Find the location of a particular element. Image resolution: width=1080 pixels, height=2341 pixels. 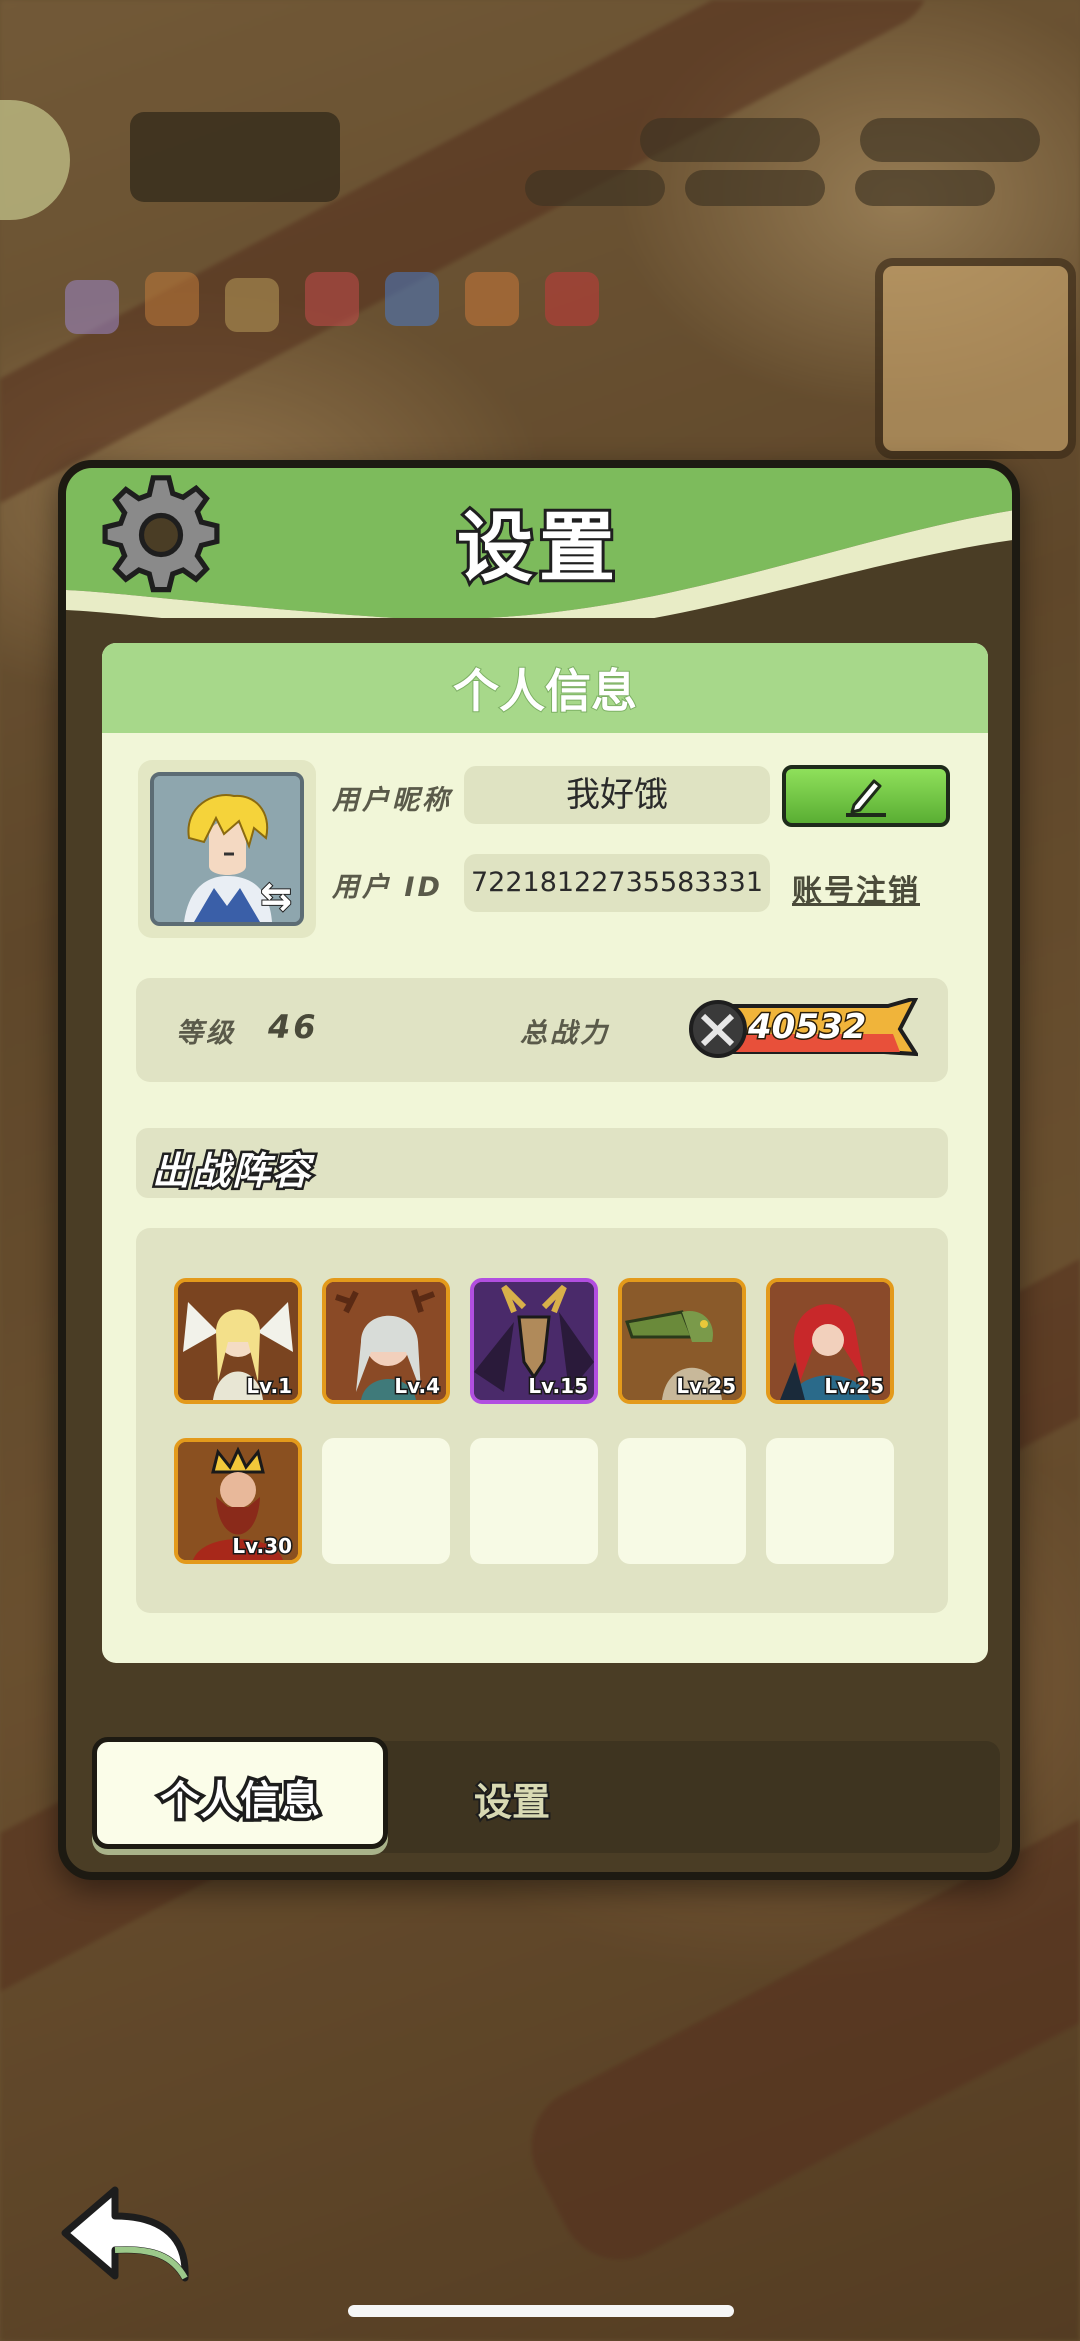

avatar-frame: ⇆ is located at coordinates (227, 849).